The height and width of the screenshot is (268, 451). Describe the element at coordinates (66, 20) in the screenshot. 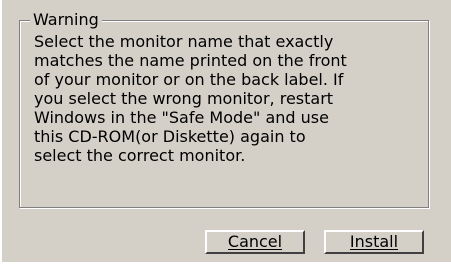

I see `warning-group-label: Warning` at that location.